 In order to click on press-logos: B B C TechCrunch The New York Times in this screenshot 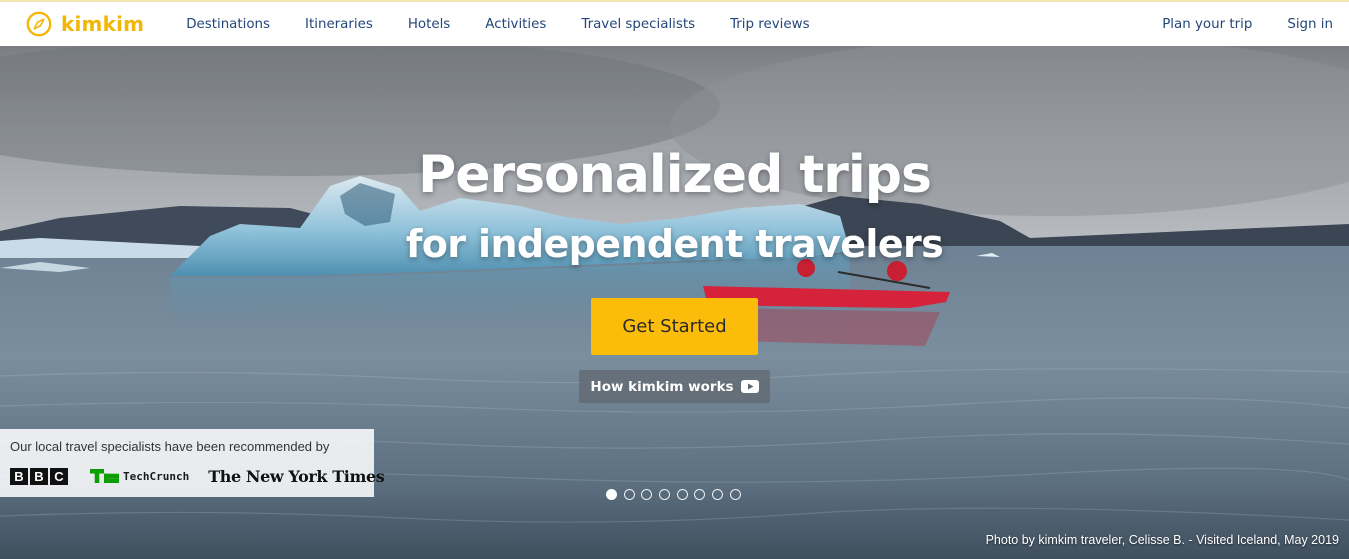, I will do `click(197, 476)`.